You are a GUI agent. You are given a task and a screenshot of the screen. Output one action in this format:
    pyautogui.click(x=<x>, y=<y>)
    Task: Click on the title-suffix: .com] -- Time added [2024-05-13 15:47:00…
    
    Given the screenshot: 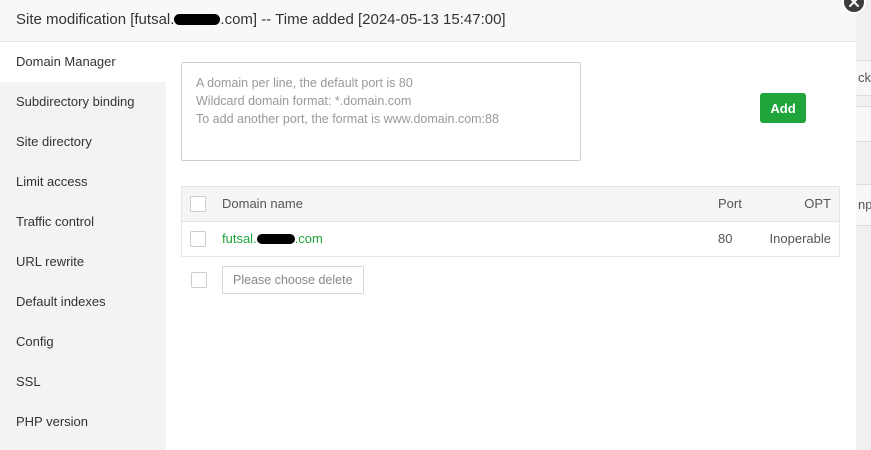 What is the action you would take?
    pyautogui.click(x=363, y=19)
    